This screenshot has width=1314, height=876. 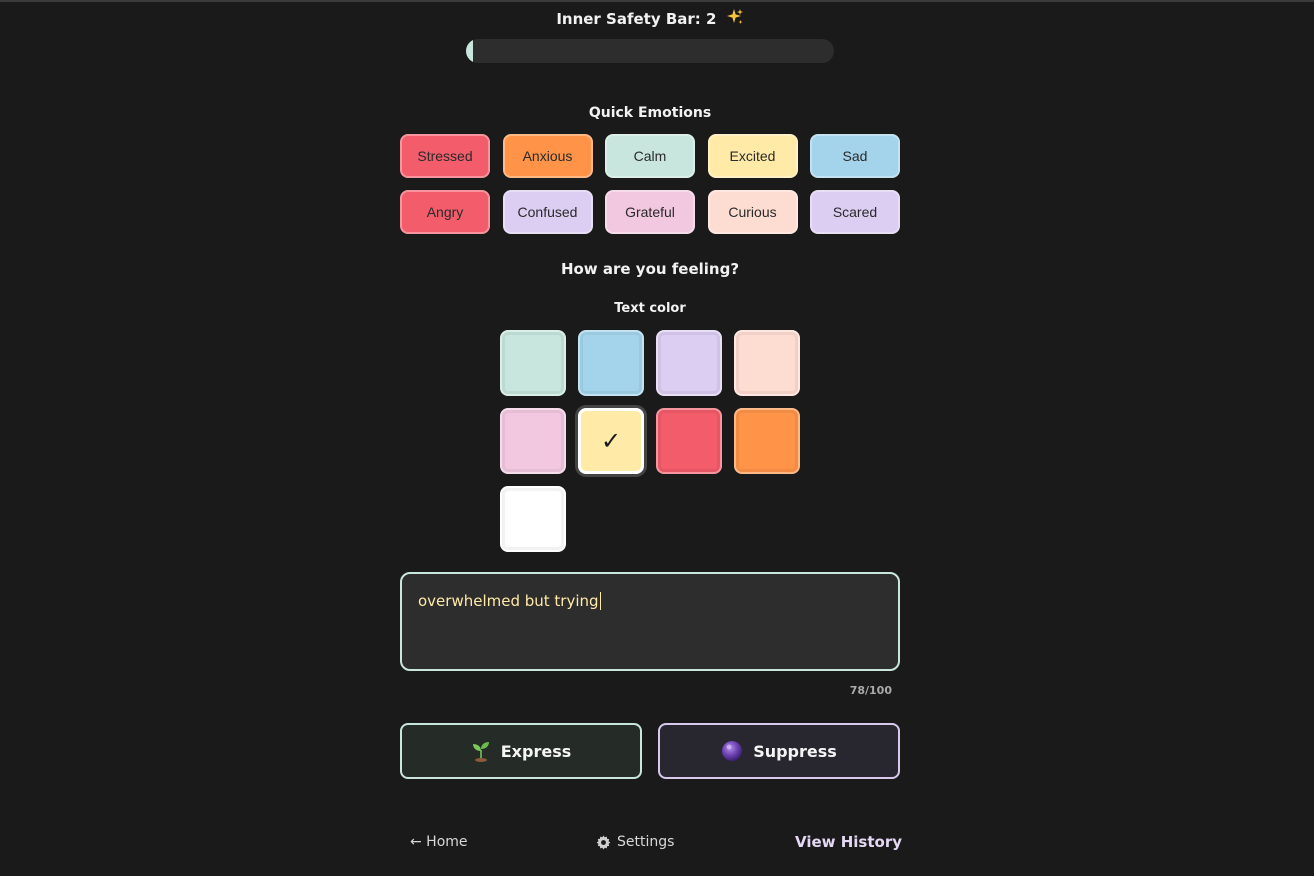 I want to click on emotion-button-scared: Scared, so click(x=855, y=212).